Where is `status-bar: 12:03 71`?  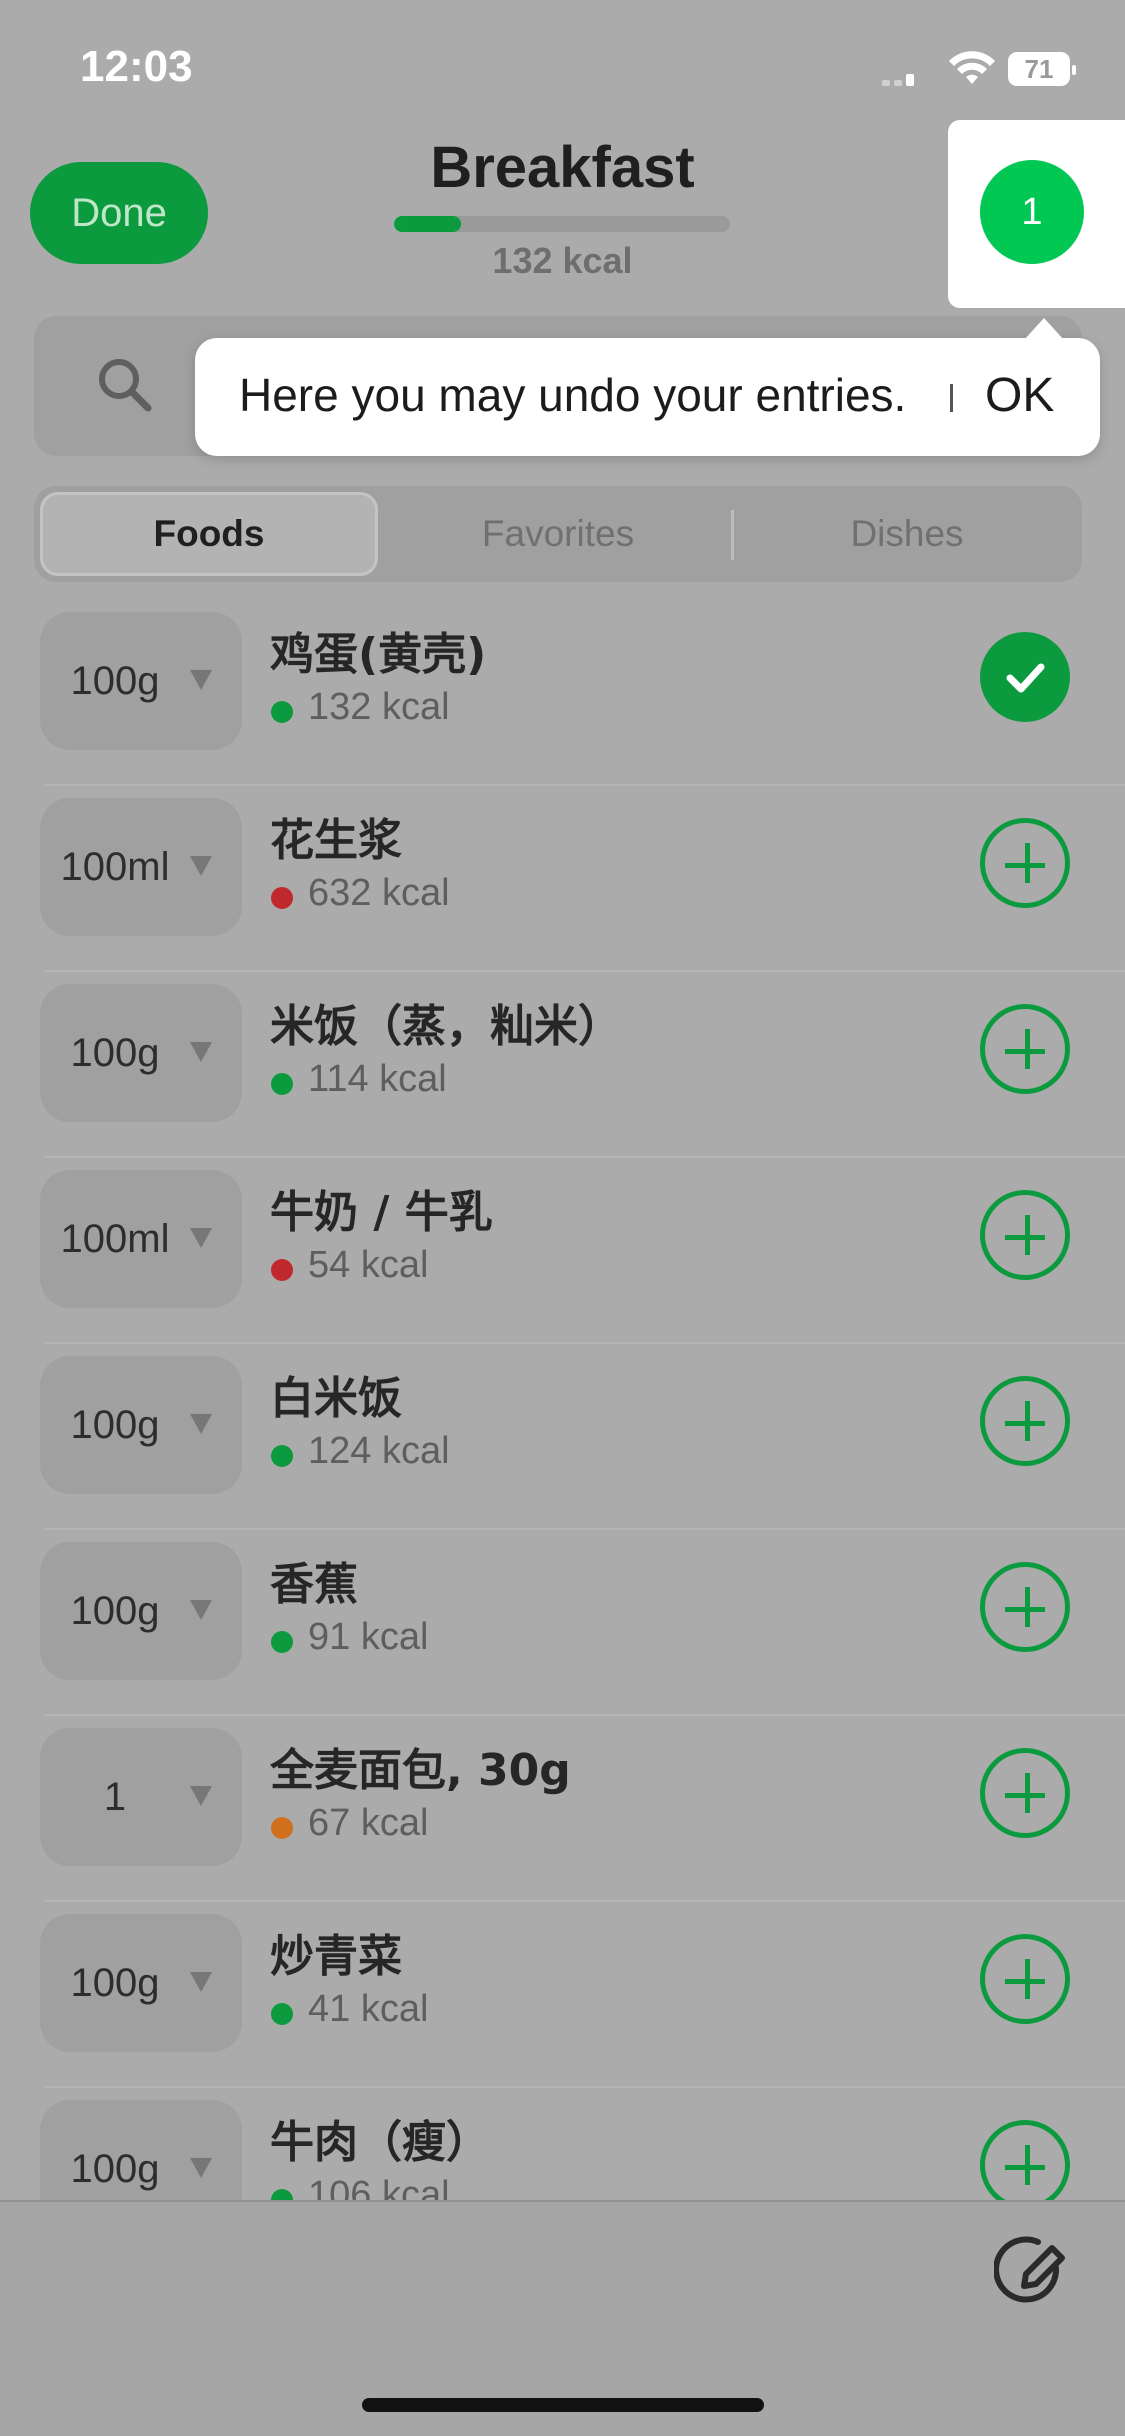
status-bar: 12:03 71 is located at coordinates (562, 65).